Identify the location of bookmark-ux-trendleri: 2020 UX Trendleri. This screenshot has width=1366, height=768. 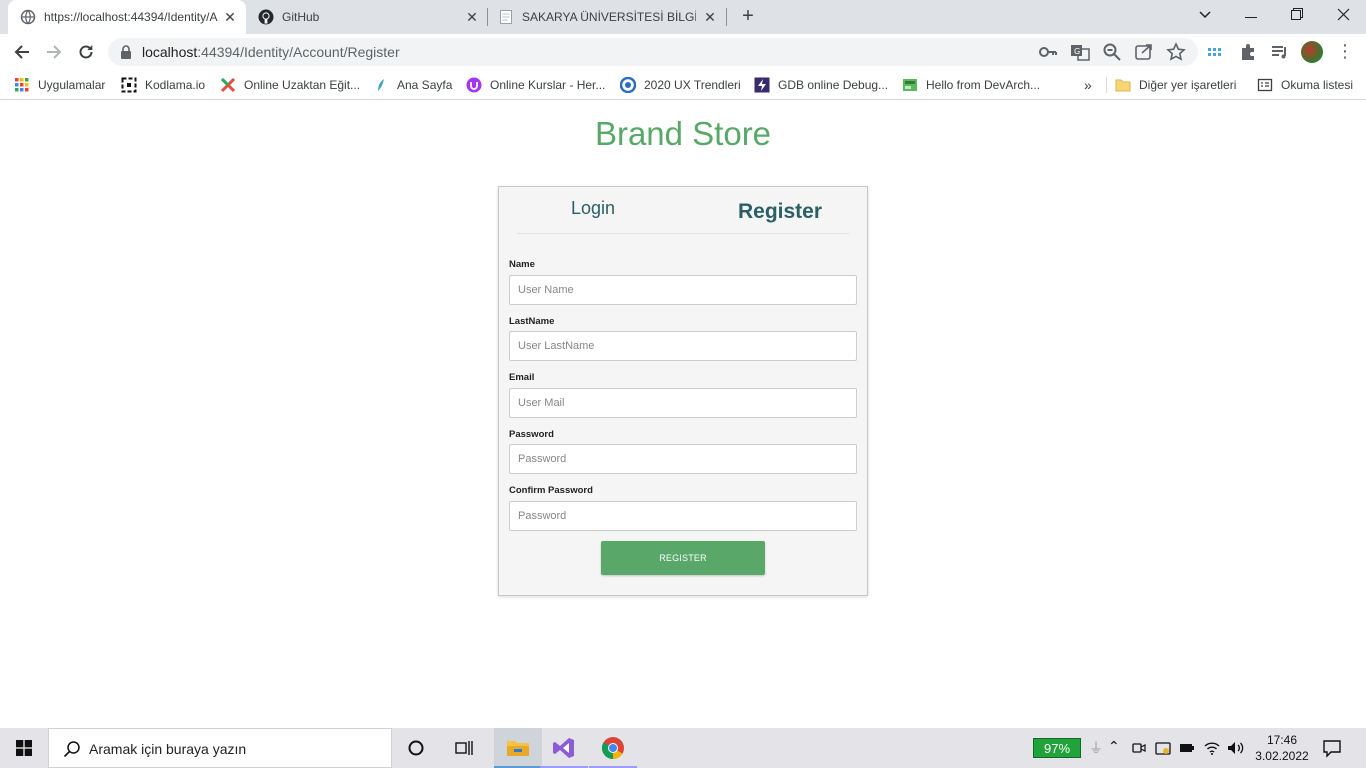
(680, 85).